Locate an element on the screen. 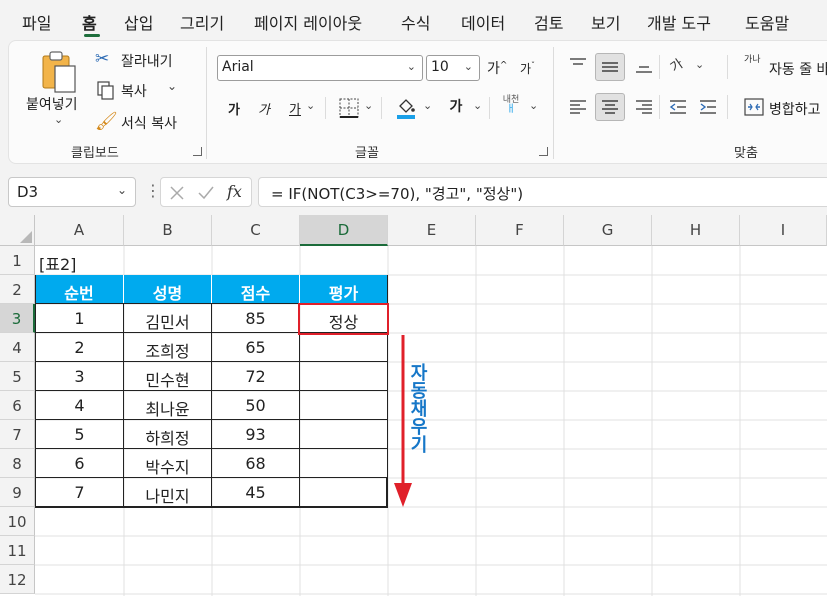 The image size is (827, 596). tab-help: 도움말 is located at coordinates (767, 22).